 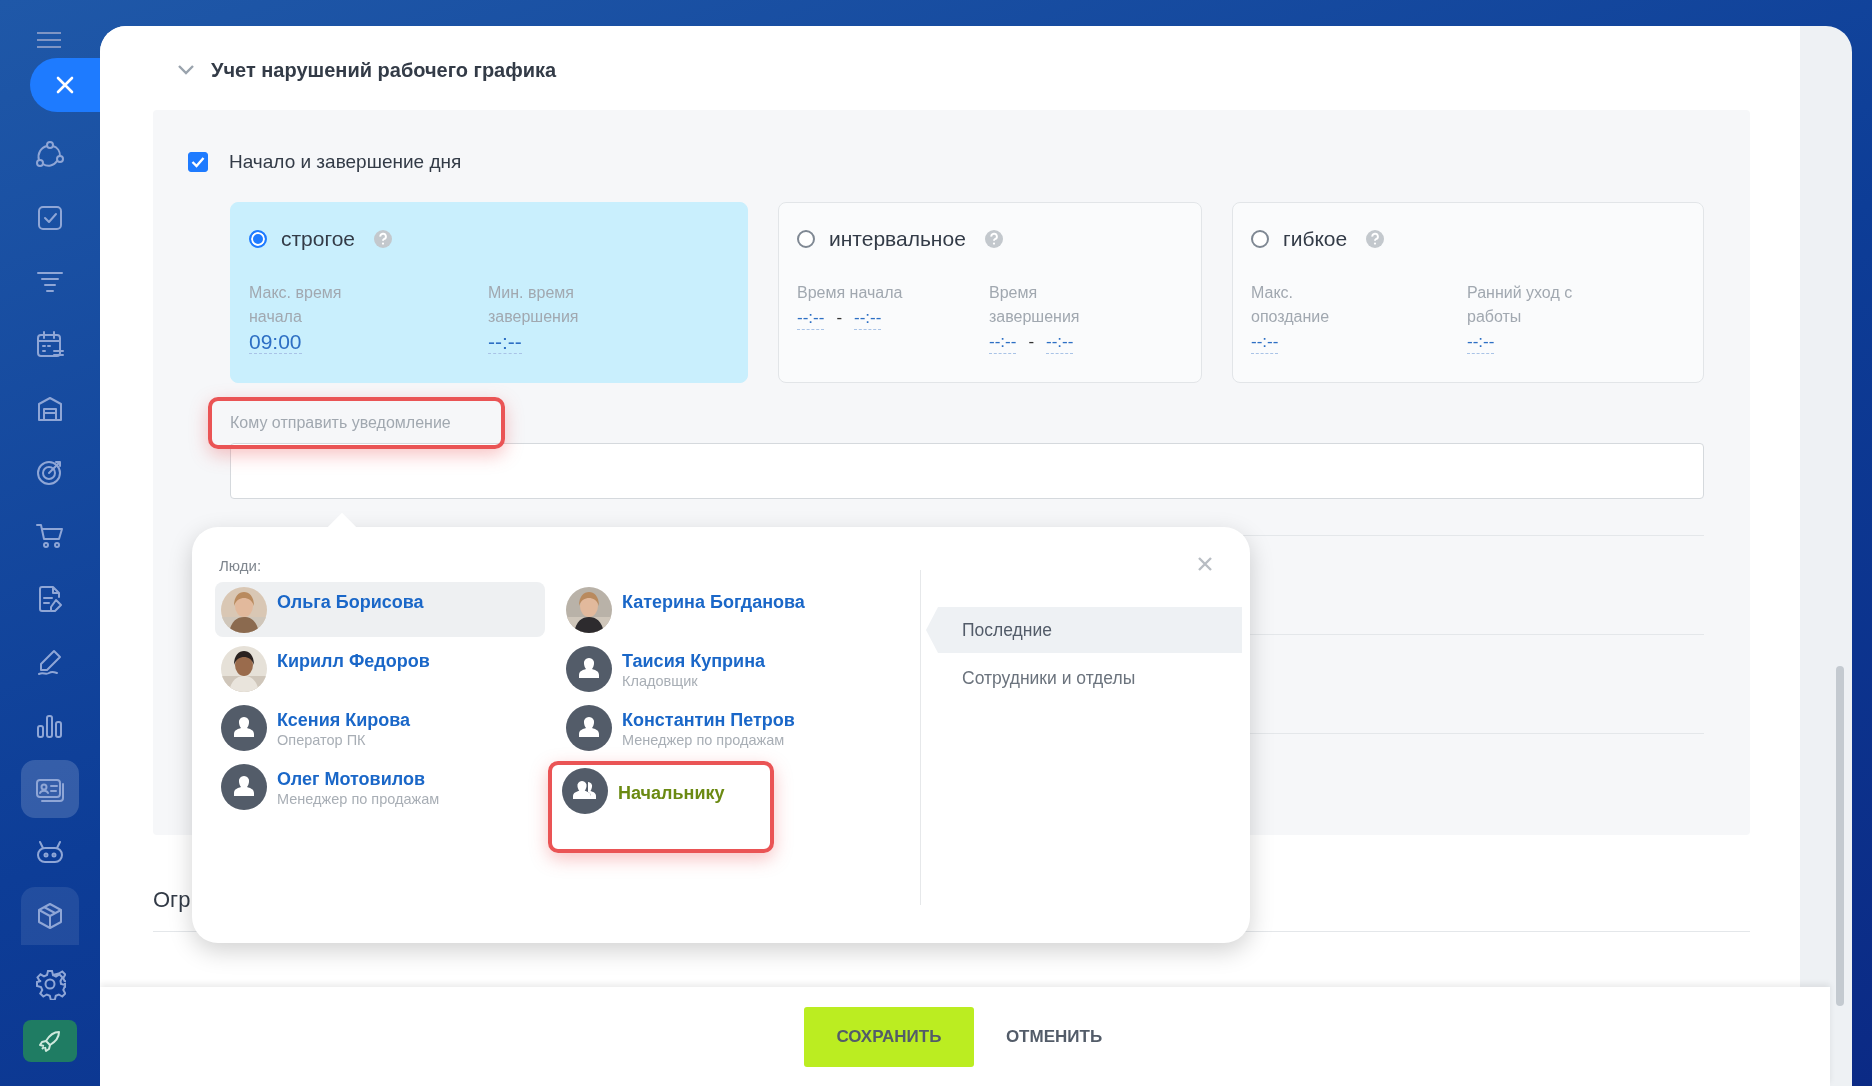 I want to click on scrollbar, so click(x=1840, y=836).